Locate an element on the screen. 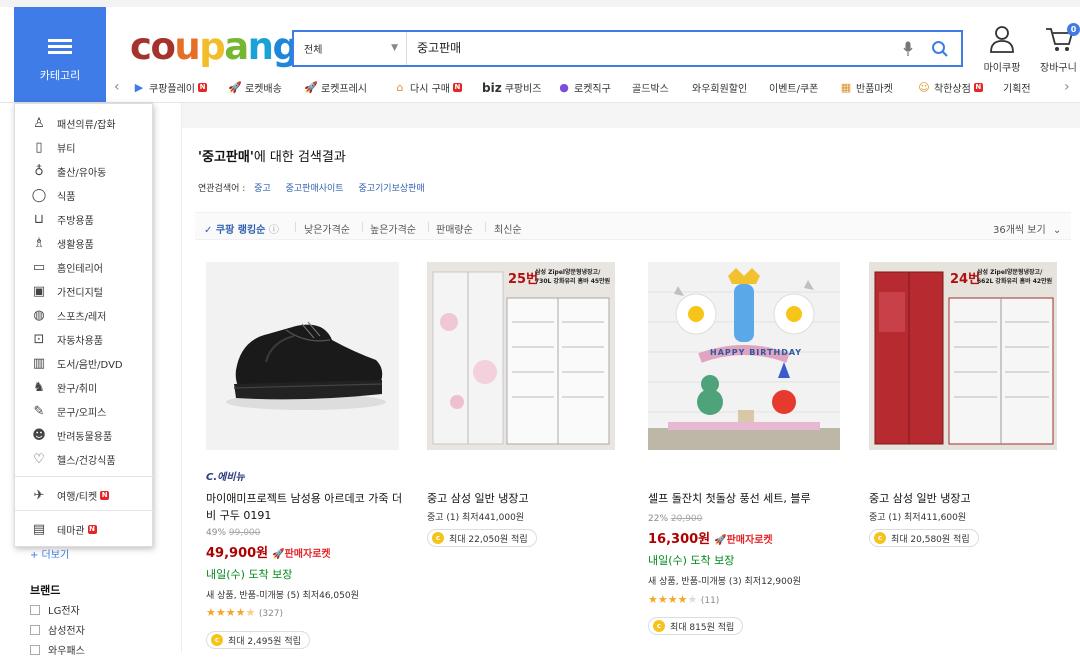  brand-filter-item: 와우패스 is located at coordinates (57, 649).